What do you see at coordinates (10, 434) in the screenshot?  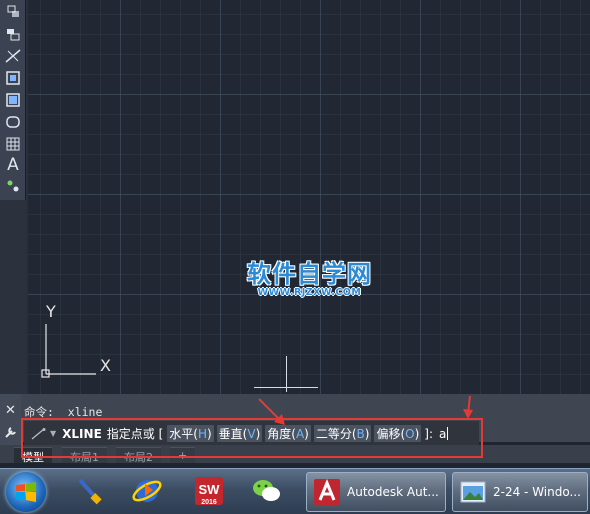 I see `wrench-icon` at bounding box center [10, 434].